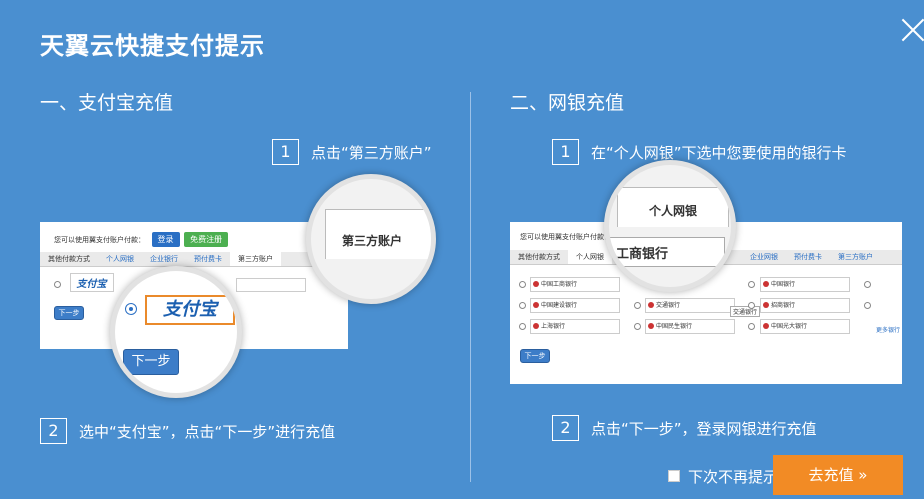 This screenshot has height=499, width=924. I want to click on zoom-lens-personal-bank: 个人网银 工商银行 银行, so click(670, 226).